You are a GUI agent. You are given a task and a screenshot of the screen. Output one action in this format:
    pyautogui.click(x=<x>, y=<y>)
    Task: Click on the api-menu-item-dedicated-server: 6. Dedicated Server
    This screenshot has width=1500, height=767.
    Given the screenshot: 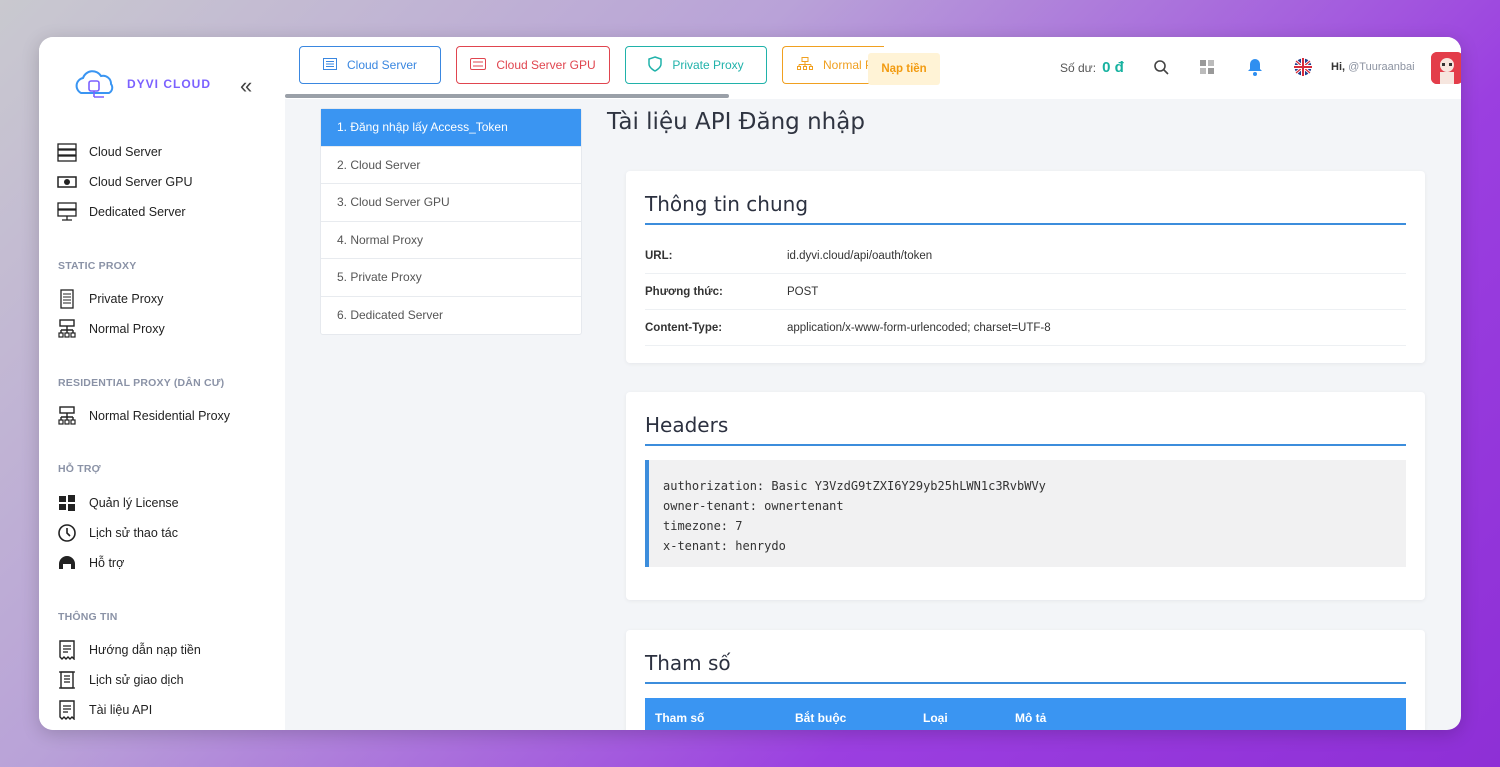 What is the action you would take?
    pyautogui.click(x=451, y=316)
    